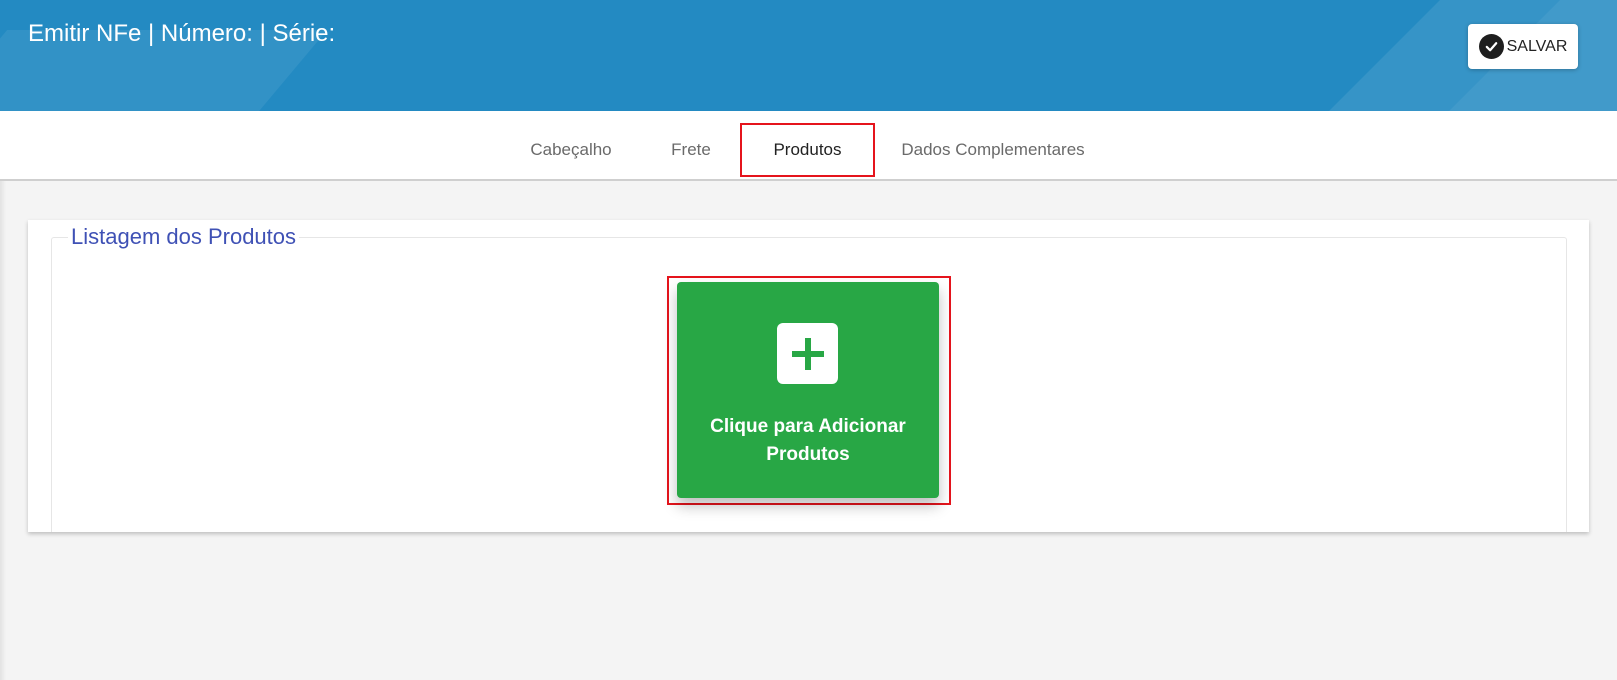 The height and width of the screenshot is (680, 1617). What do you see at coordinates (1537, 46) in the screenshot?
I see `save-button-label: SALVAR` at bounding box center [1537, 46].